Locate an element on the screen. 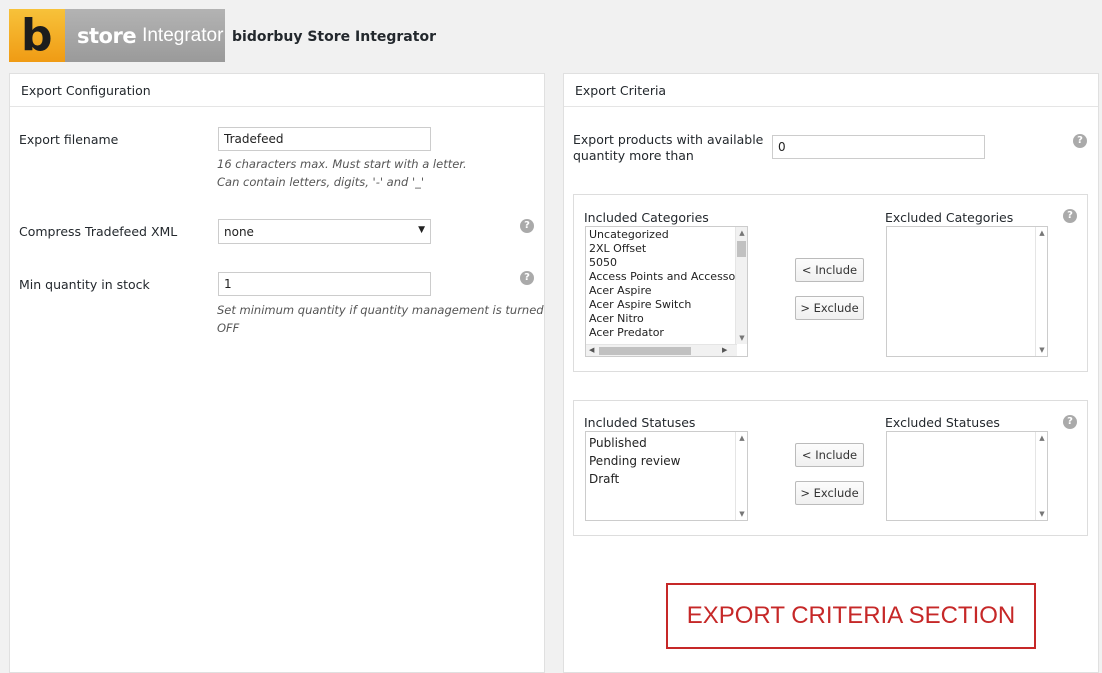 The image size is (1102, 673). statuses-help-icon: ? is located at coordinates (1070, 422).